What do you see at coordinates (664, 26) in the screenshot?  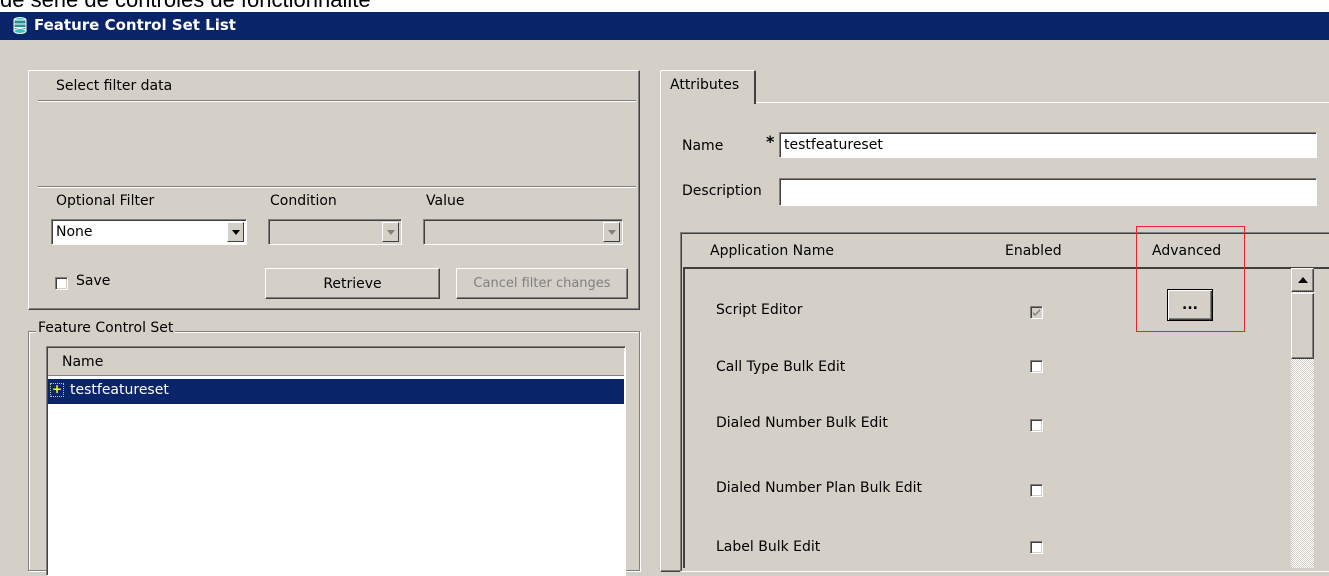 I see `window-titlebar: Feature Control Set List` at bounding box center [664, 26].